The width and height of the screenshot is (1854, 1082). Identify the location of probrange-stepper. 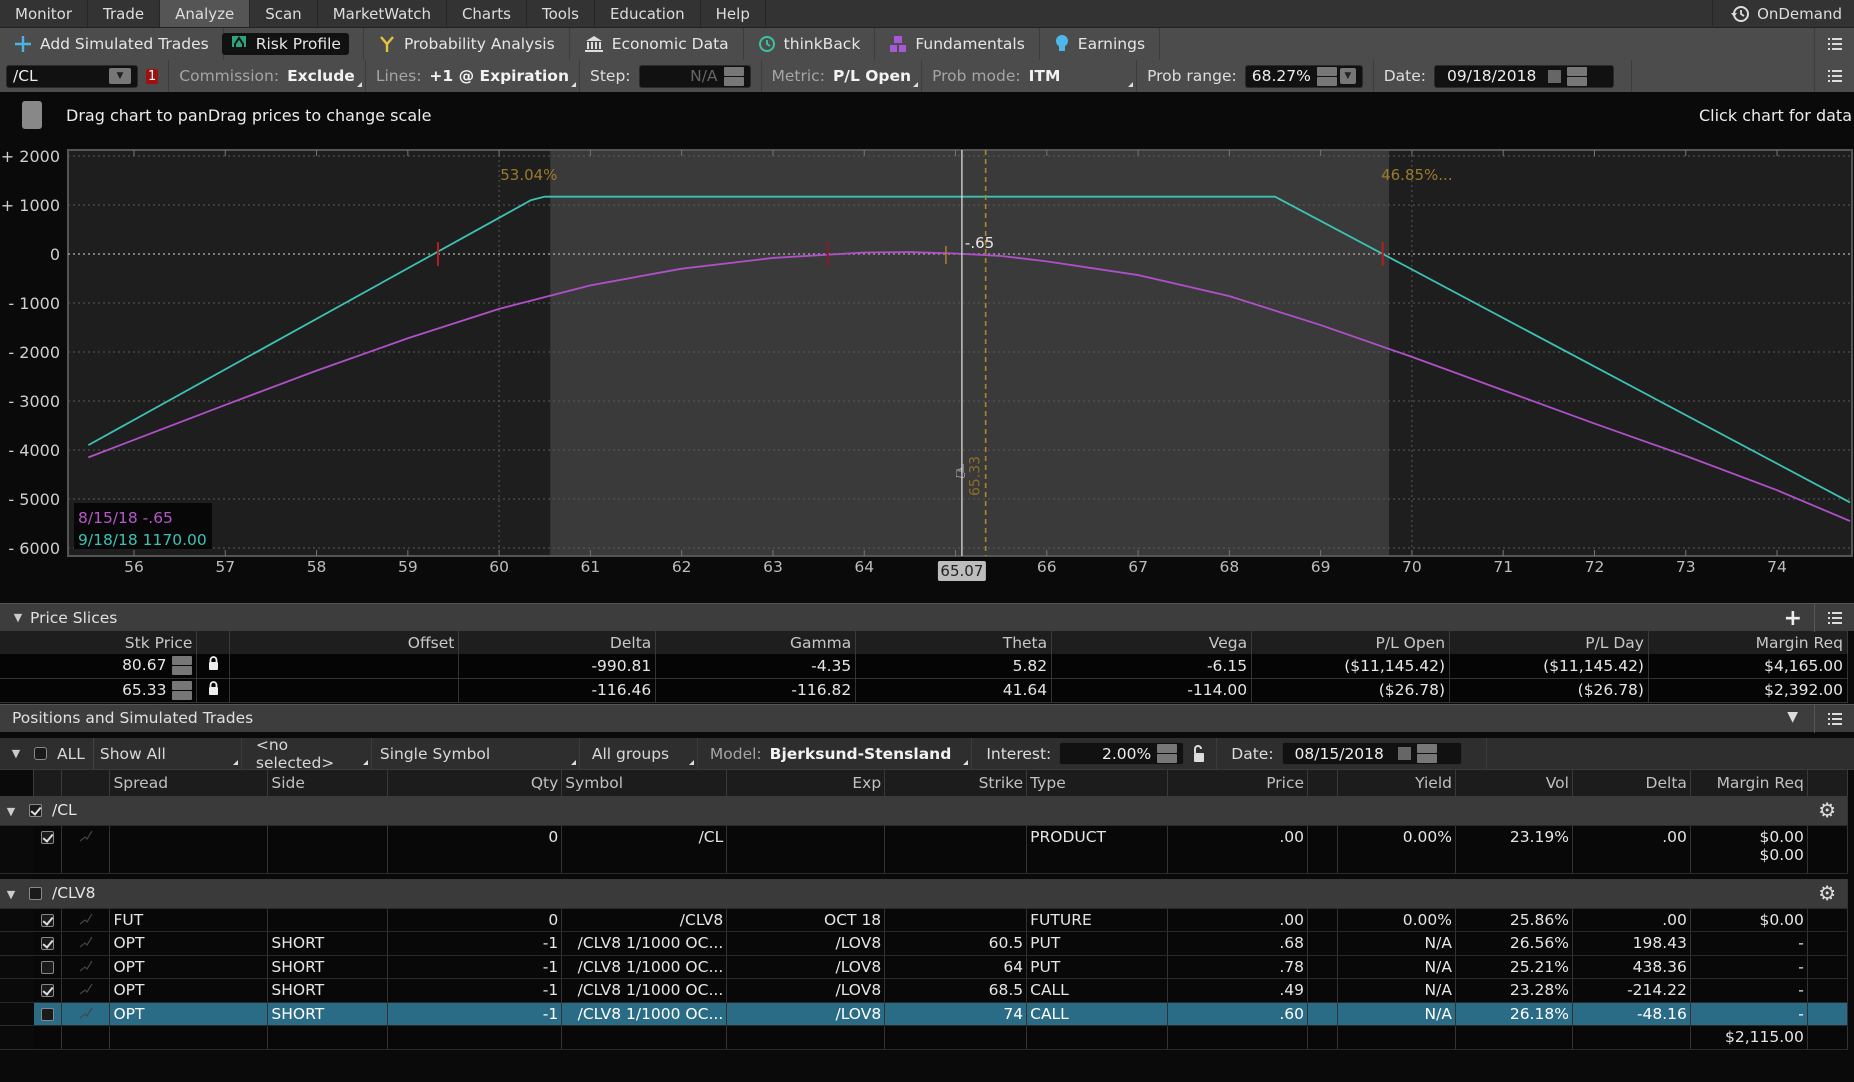
(1326, 76).